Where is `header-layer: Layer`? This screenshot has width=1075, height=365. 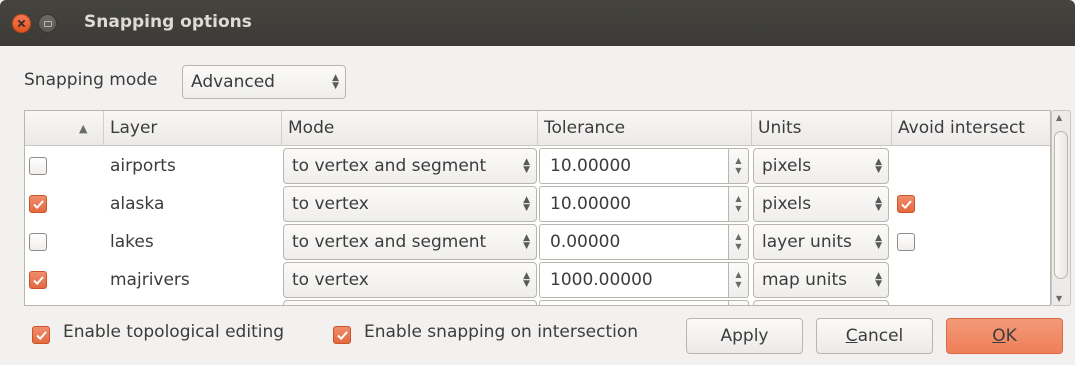 header-layer: Layer is located at coordinates (193, 128).